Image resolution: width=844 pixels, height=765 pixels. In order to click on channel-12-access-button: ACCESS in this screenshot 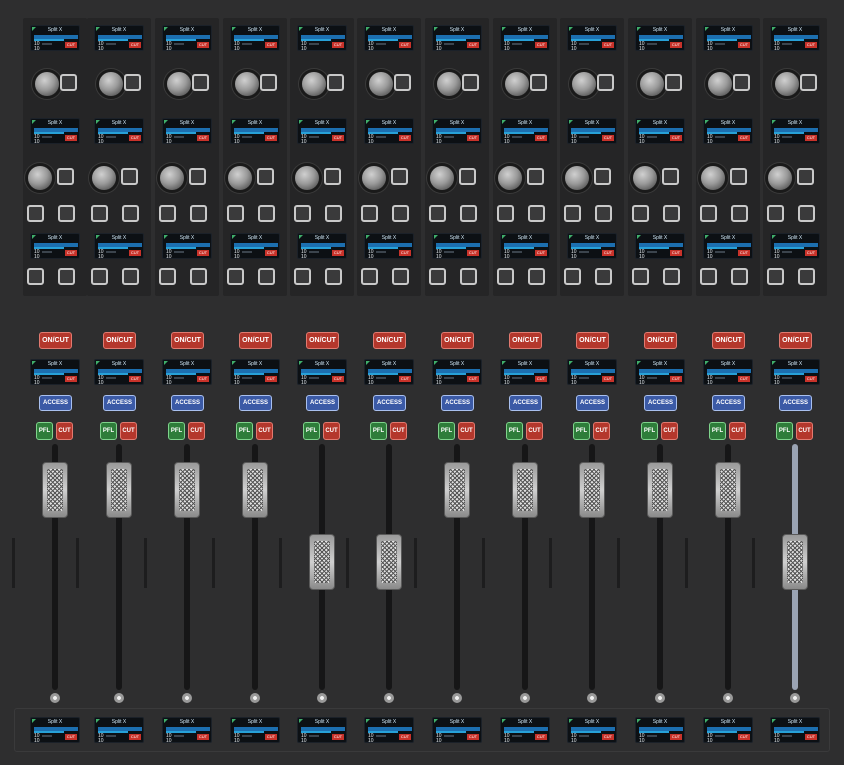, I will do `click(795, 403)`.